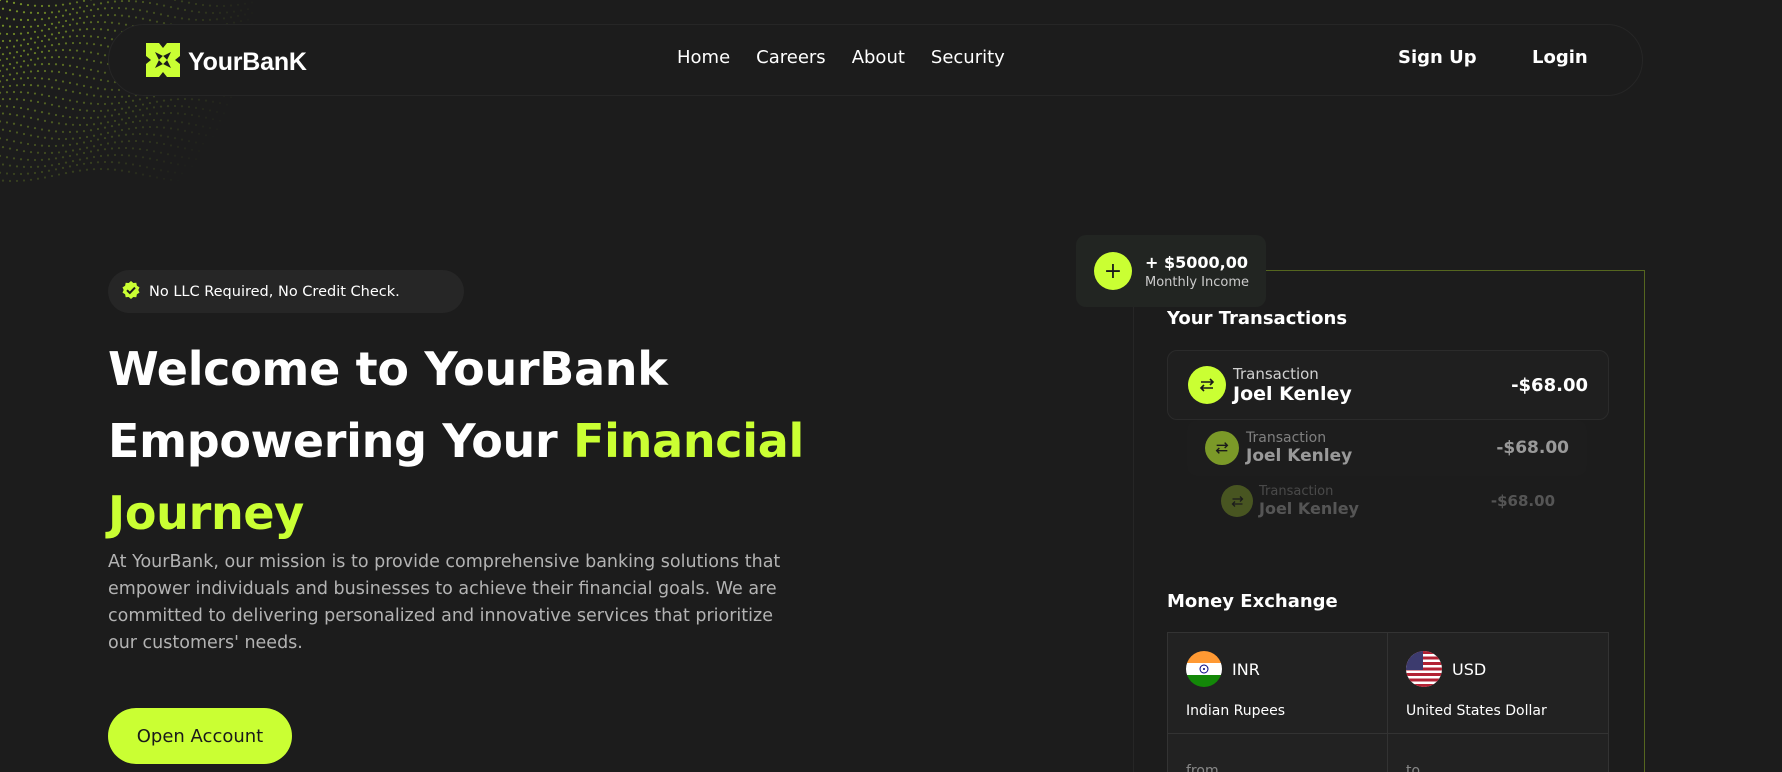  What do you see at coordinates (1413, 767) in the screenshot?
I see `to-field-label: to` at bounding box center [1413, 767].